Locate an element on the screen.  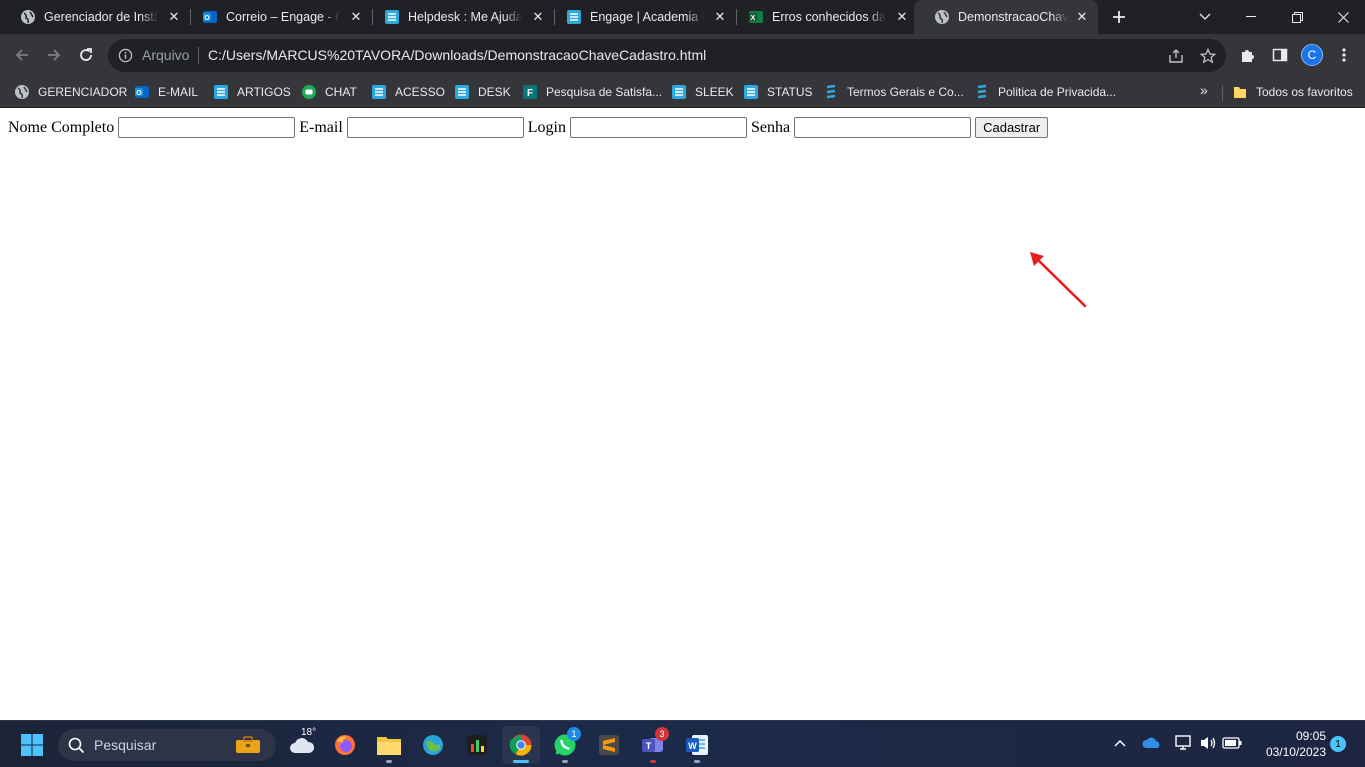
close-window-button is located at coordinates (1342, 17).